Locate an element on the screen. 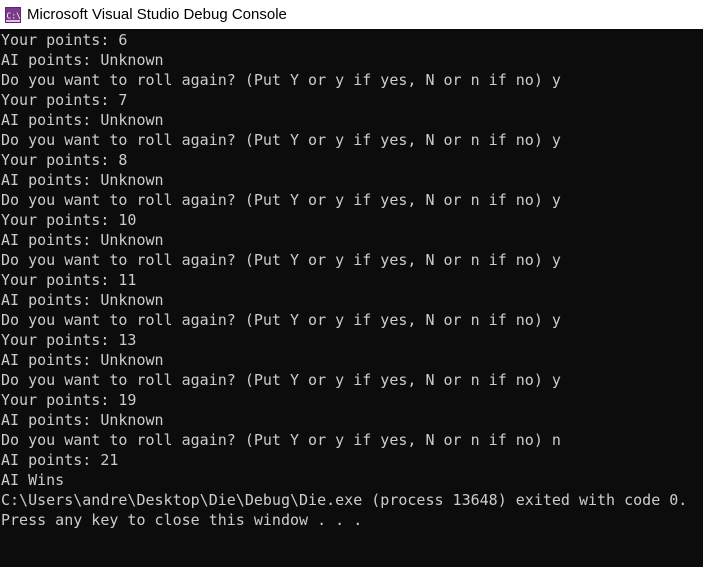 The width and height of the screenshot is (703, 567). console-line: Your points: 13 is located at coordinates (69, 340).